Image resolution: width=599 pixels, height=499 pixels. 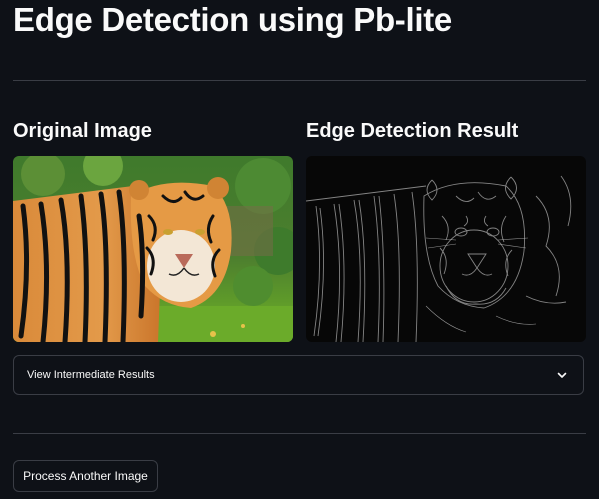 What do you see at coordinates (91, 375) in the screenshot?
I see `expander-label: View Intermediate Results` at bounding box center [91, 375].